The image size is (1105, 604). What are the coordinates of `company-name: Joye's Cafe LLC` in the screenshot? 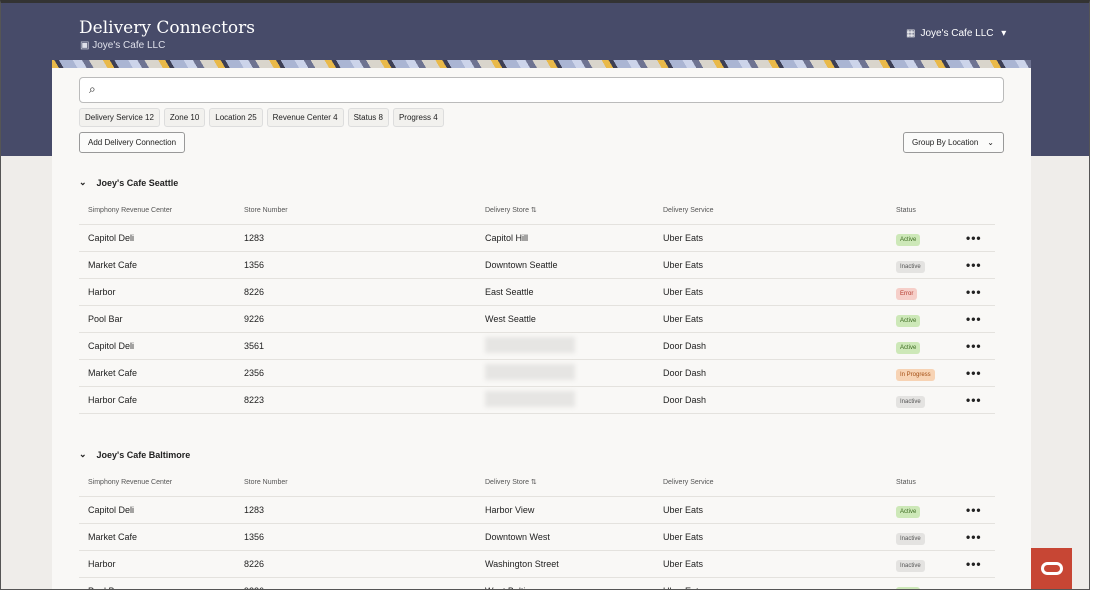 It's located at (129, 45).